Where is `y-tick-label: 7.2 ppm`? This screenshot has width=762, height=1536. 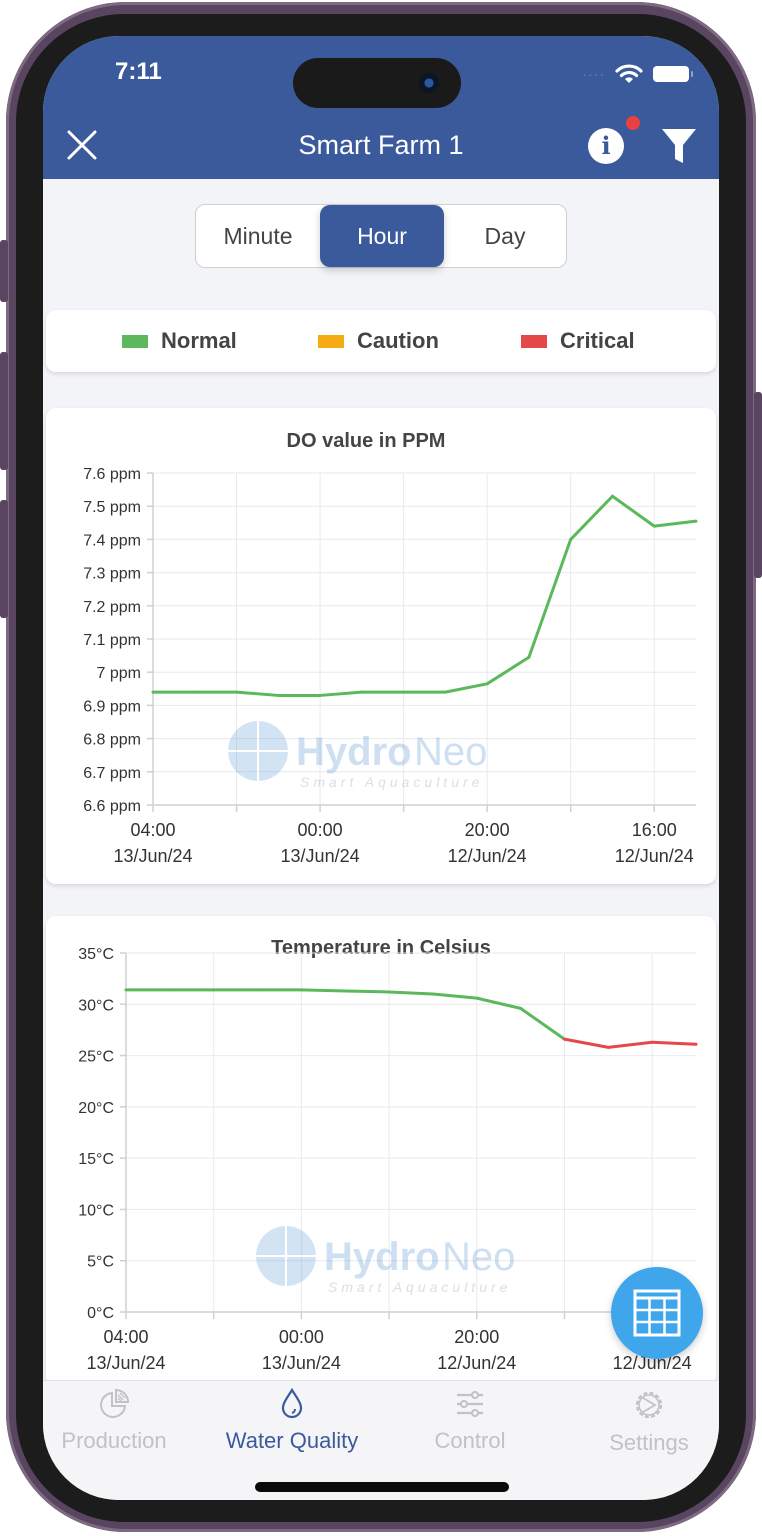
y-tick-label: 7.2 ppm is located at coordinates (112, 607).